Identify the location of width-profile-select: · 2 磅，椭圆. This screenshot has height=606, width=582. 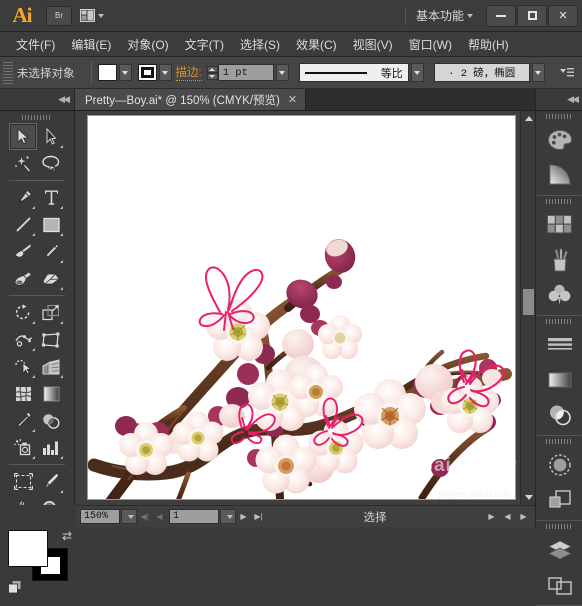
(481, 72).